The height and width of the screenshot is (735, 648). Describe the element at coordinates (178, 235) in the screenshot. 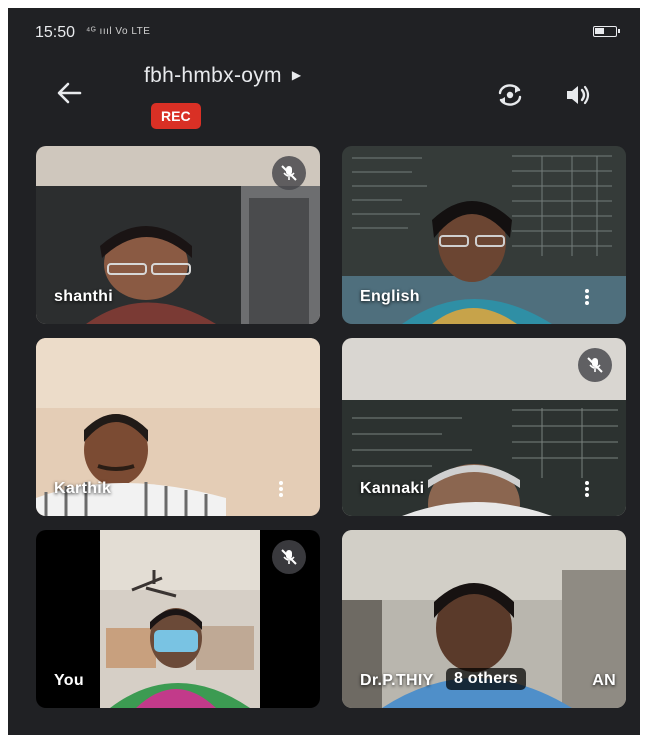

I see `participant-tile-shanthi: shanthi` at that location.